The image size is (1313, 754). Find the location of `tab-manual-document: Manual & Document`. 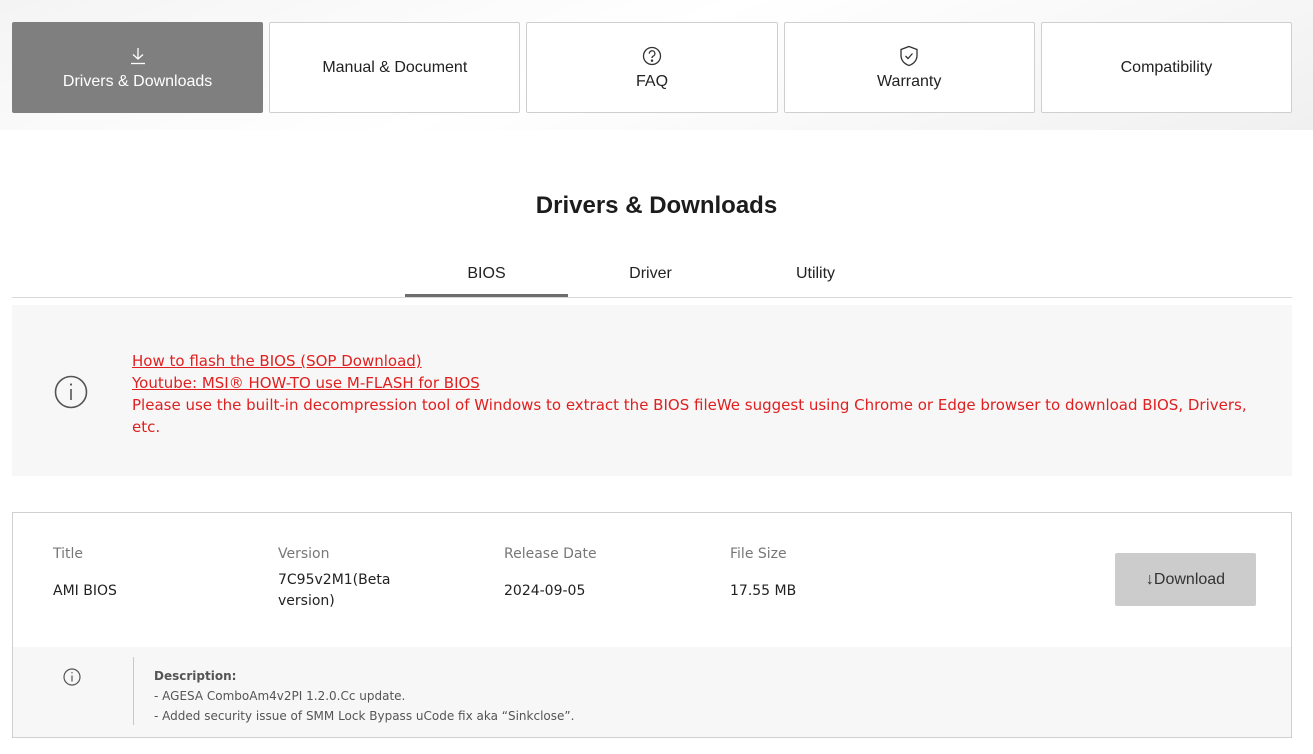

tab-manual-document: Manual & Document is located at coordinates (395, 67).